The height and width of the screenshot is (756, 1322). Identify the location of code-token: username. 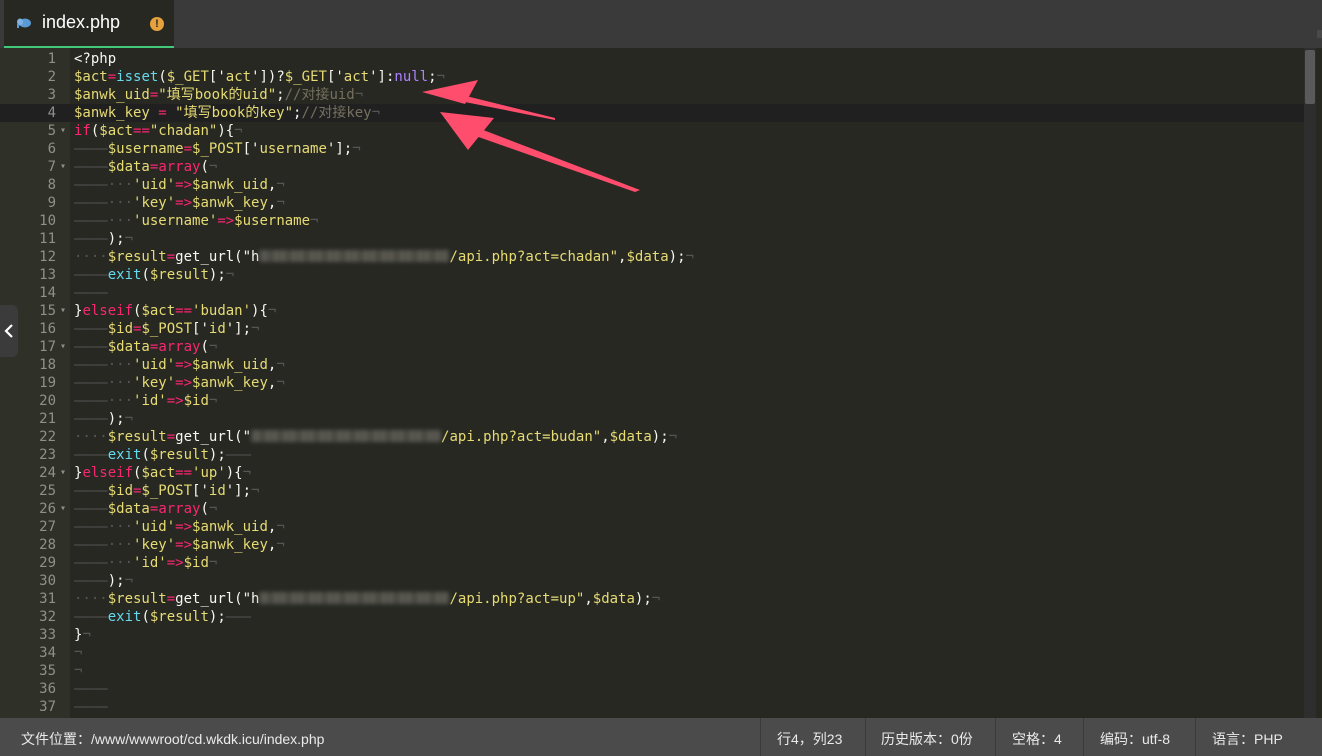
(293, 149).